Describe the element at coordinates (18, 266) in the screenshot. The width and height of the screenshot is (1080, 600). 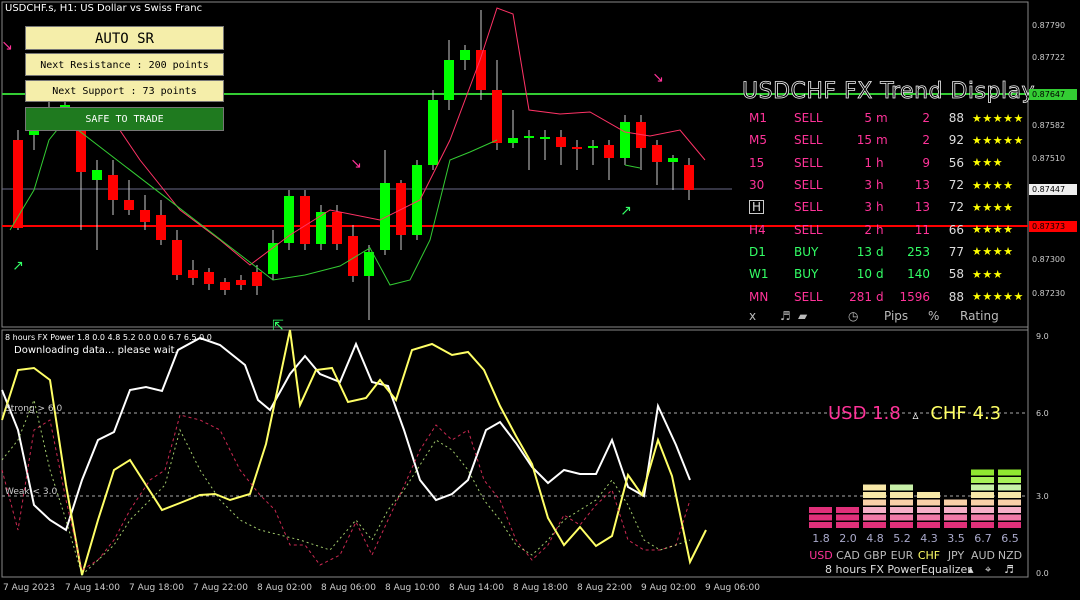
I see `signal-arrow-icon: ↗` at that location.